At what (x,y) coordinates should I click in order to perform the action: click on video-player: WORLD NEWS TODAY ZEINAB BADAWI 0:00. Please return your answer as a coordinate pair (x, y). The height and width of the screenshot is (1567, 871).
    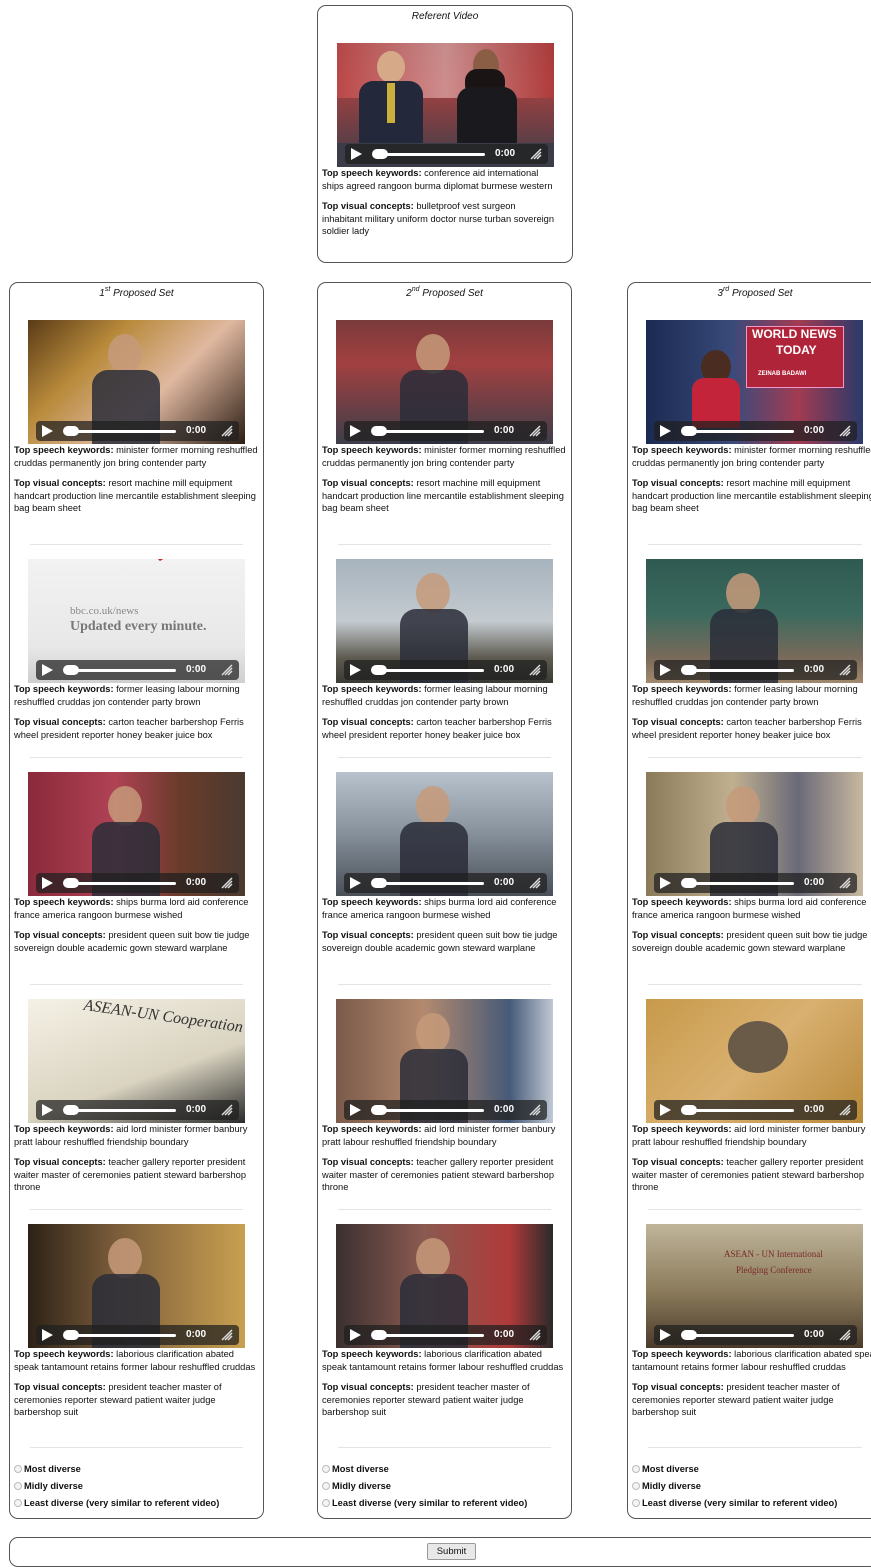
    Looking at the image, I should click on (754, 382).